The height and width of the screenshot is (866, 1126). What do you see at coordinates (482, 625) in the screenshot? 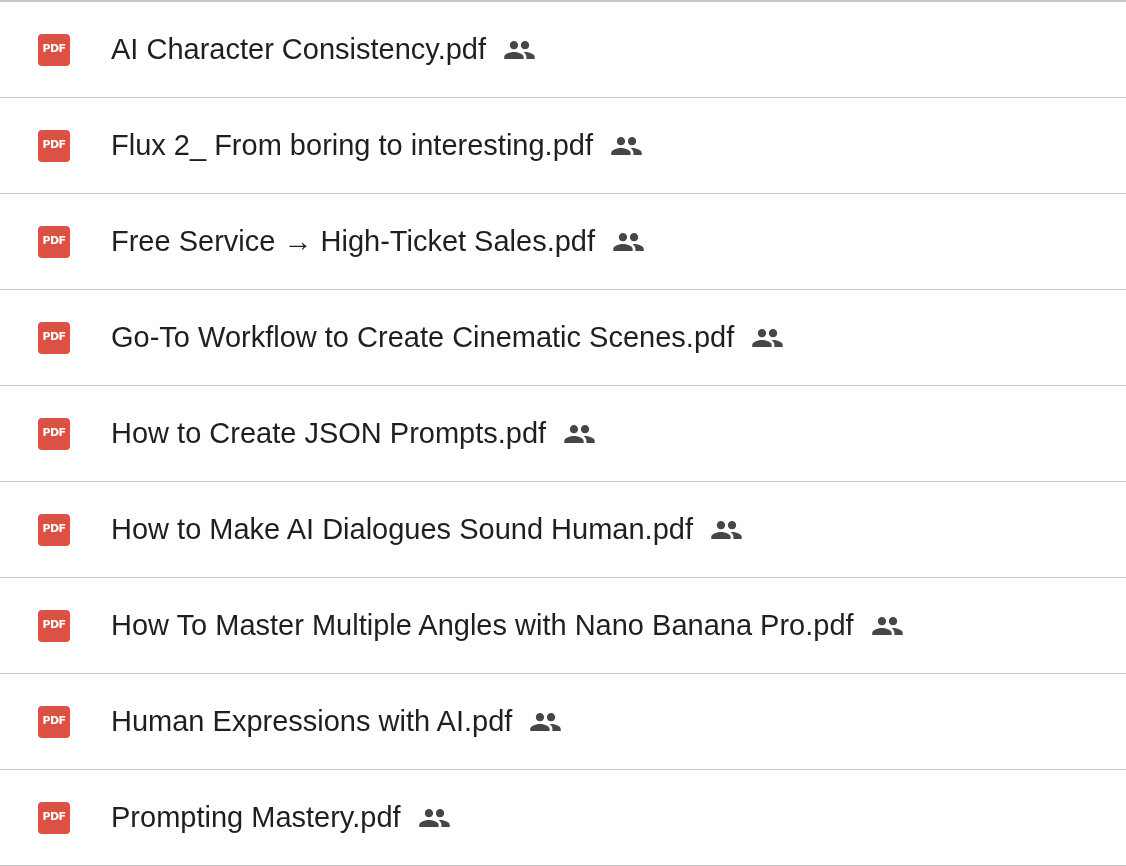
I see `file-name: How To Master Multiple Angles with Nano Banana Pro.pdf` at bounding box center [482, 625].